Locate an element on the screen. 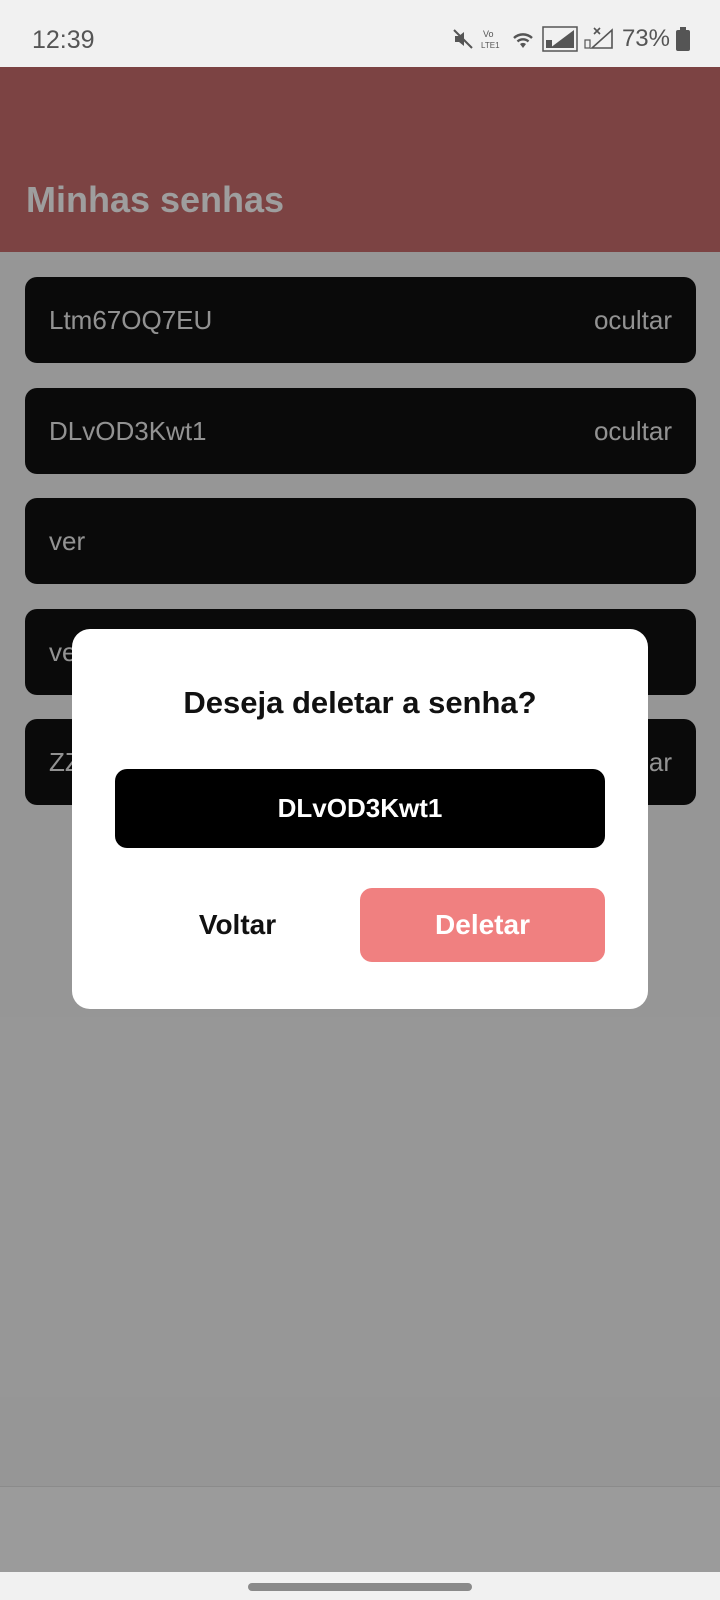 The image size is (720, 1600). signal-icon is located at coordinates (560, 39).